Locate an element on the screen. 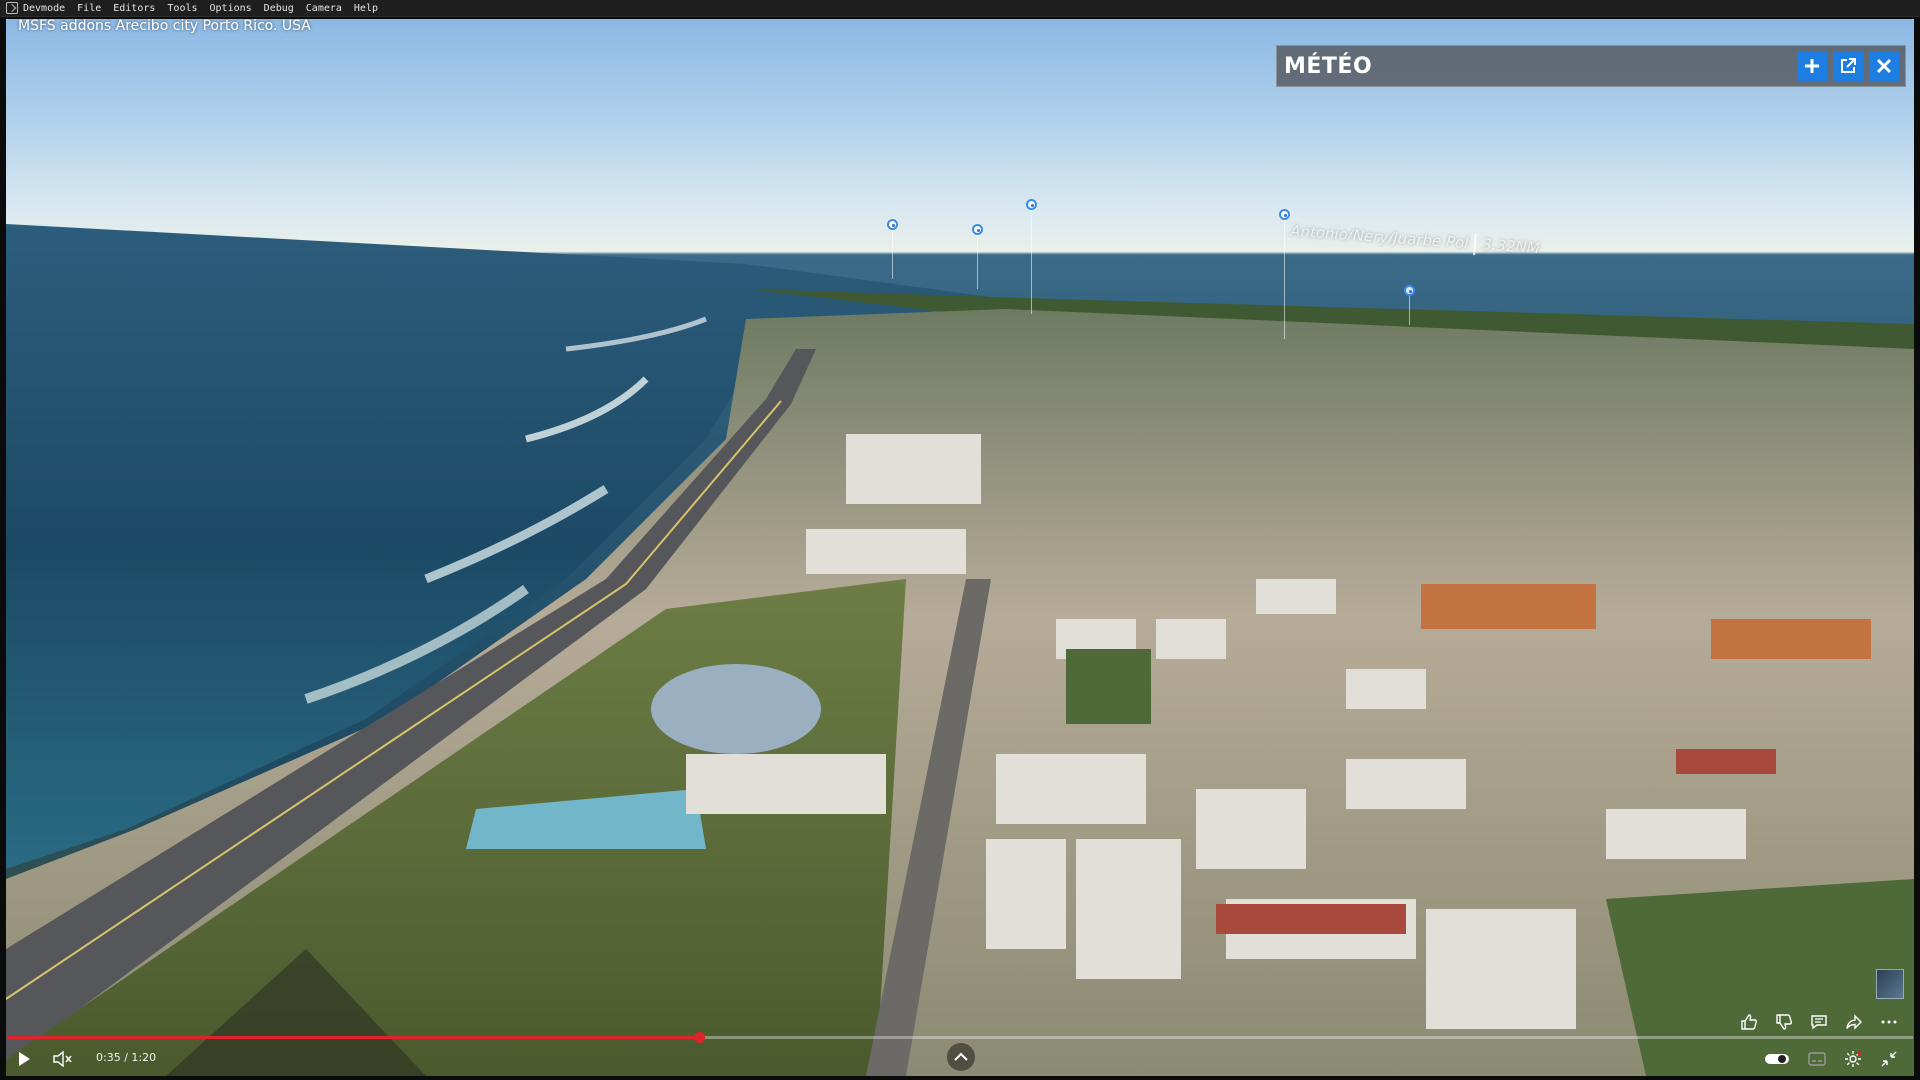  time-display: 0:35 / 1:20 is located at coordinates (126, 1057).